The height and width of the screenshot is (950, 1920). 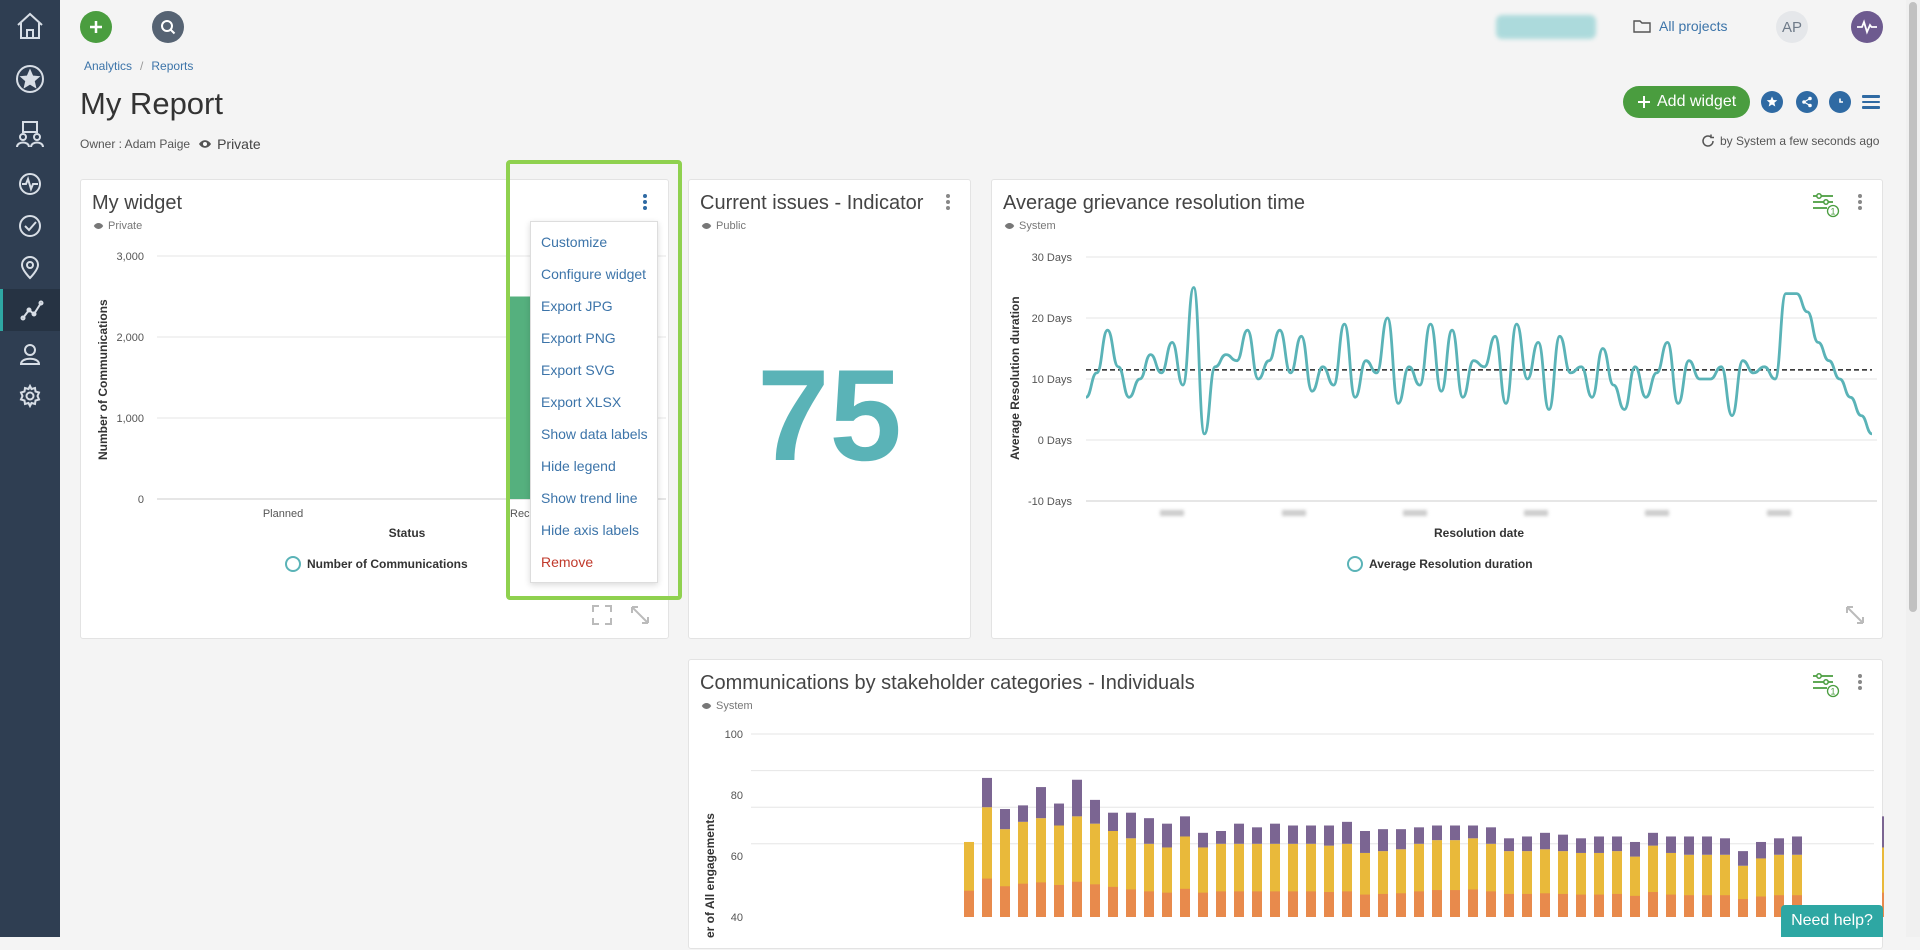 I want to click on sidebar-item-favorites, so click(x=30, y=79).